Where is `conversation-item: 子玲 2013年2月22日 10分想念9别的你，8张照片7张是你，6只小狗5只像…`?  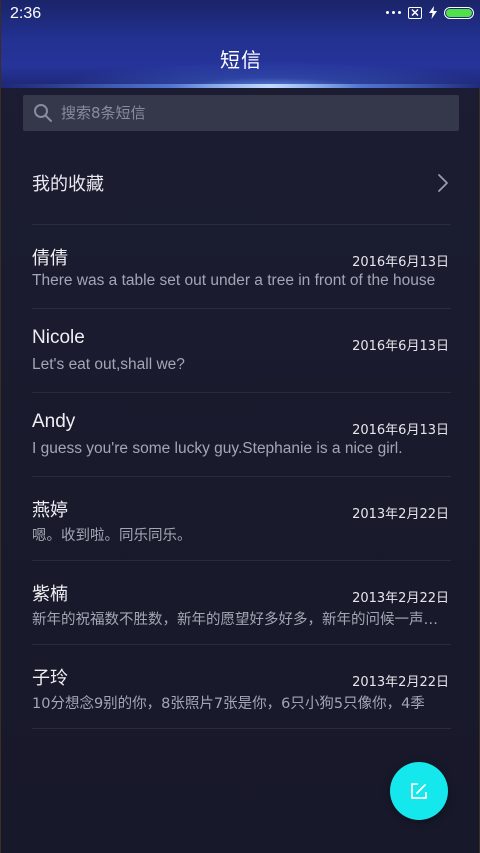
conversation-item: 子玲 2013年2月22日 10分想念9别的你，8张照片7张是你，6只小狗5只像… is located at coordinates (241, 686).